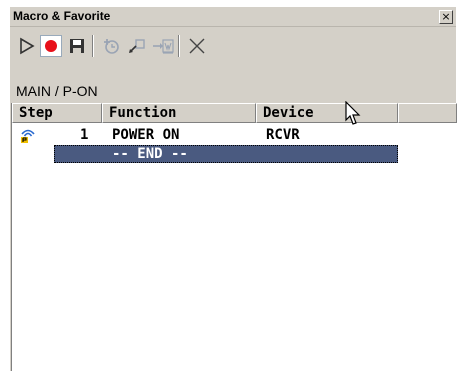 Image resolution: width=460 pixels, height=373 pixels. What do you see at coordinates (179, 113) in the screenshot?
I see `column-header-function: Function` at bounding box center [179, 113].